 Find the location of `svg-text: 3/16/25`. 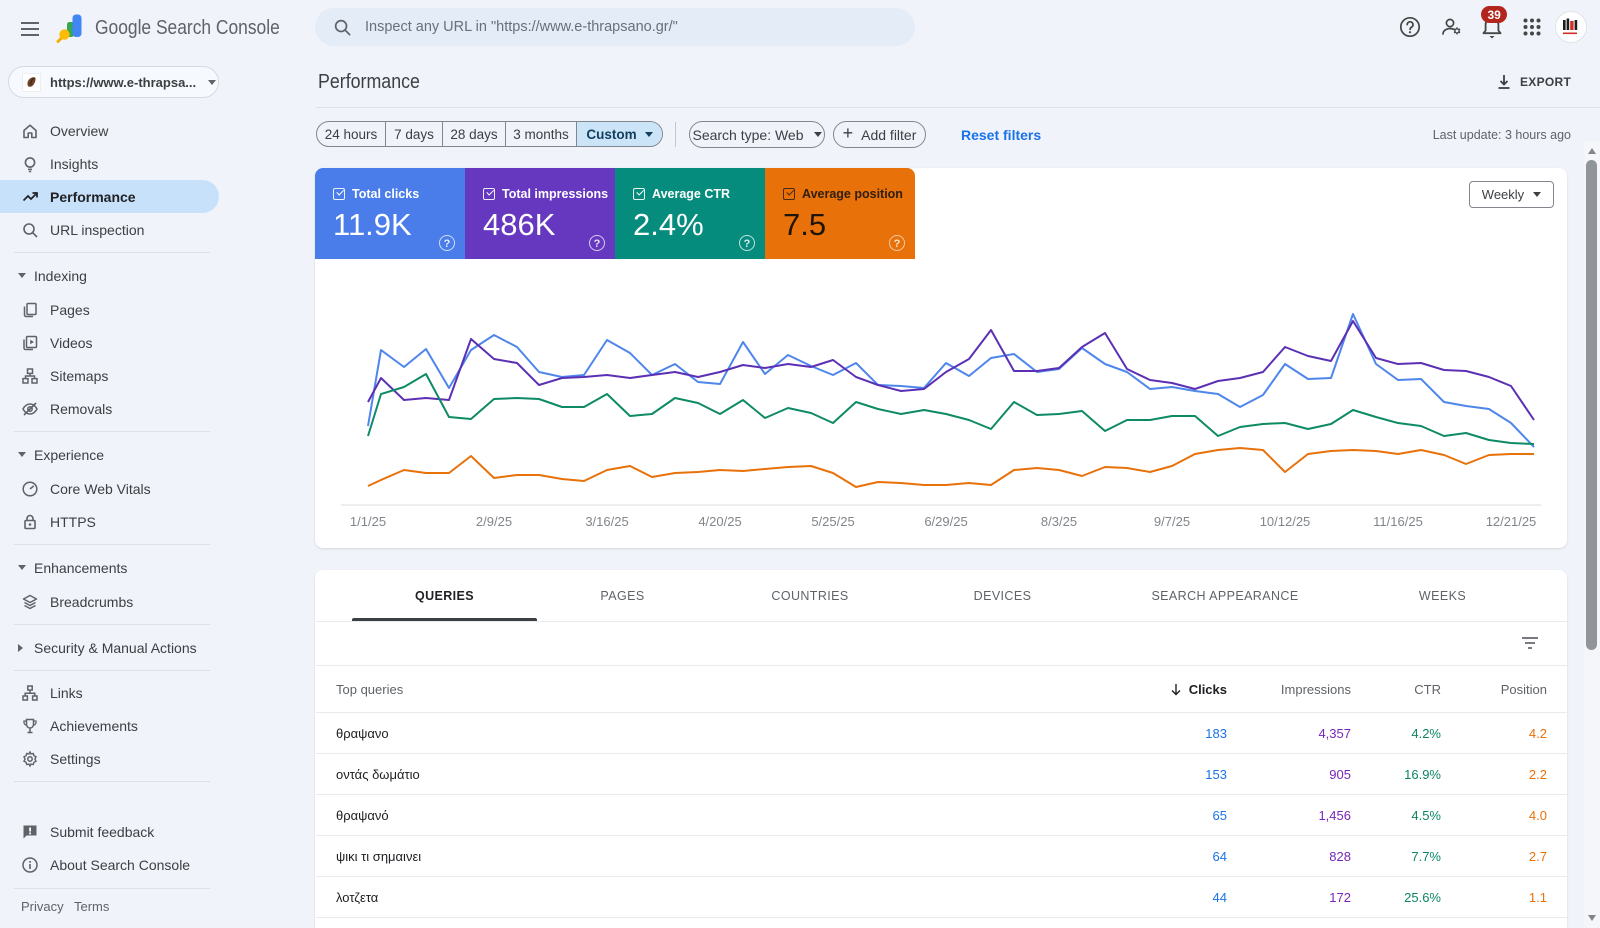

svg-text: 3/16/25 is located at coordinates (606, 521).